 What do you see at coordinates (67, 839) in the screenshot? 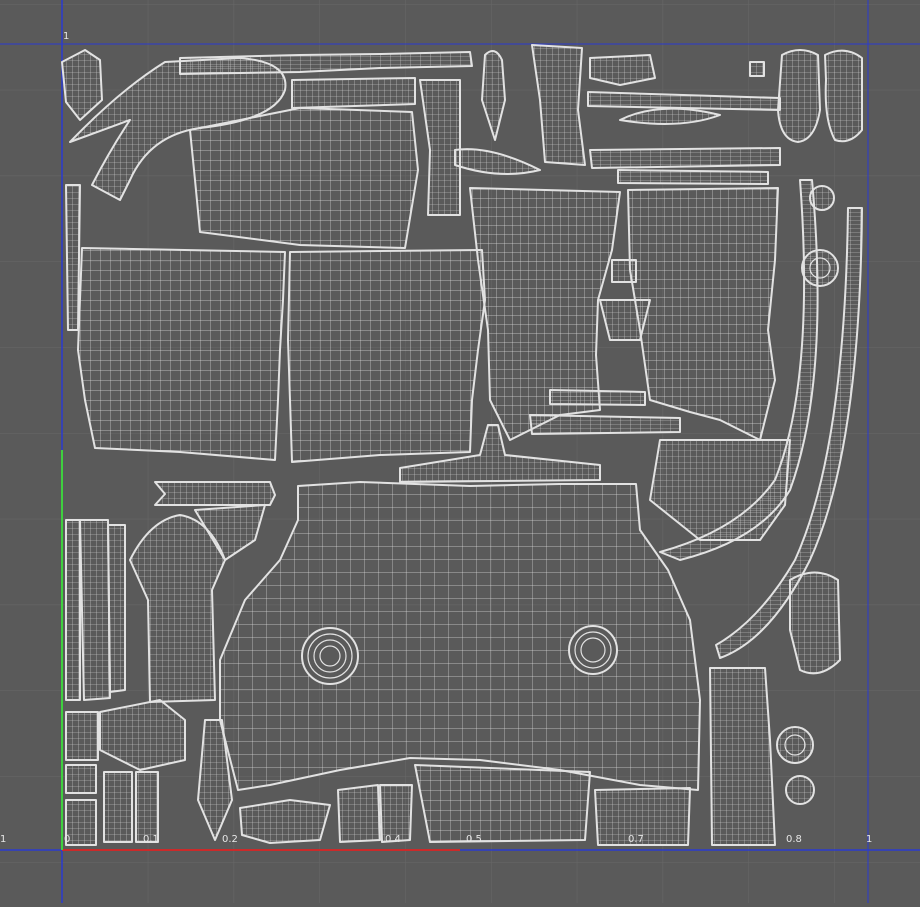
I see `tick-label-u-zero: 0` at bounding box center [67, 839].